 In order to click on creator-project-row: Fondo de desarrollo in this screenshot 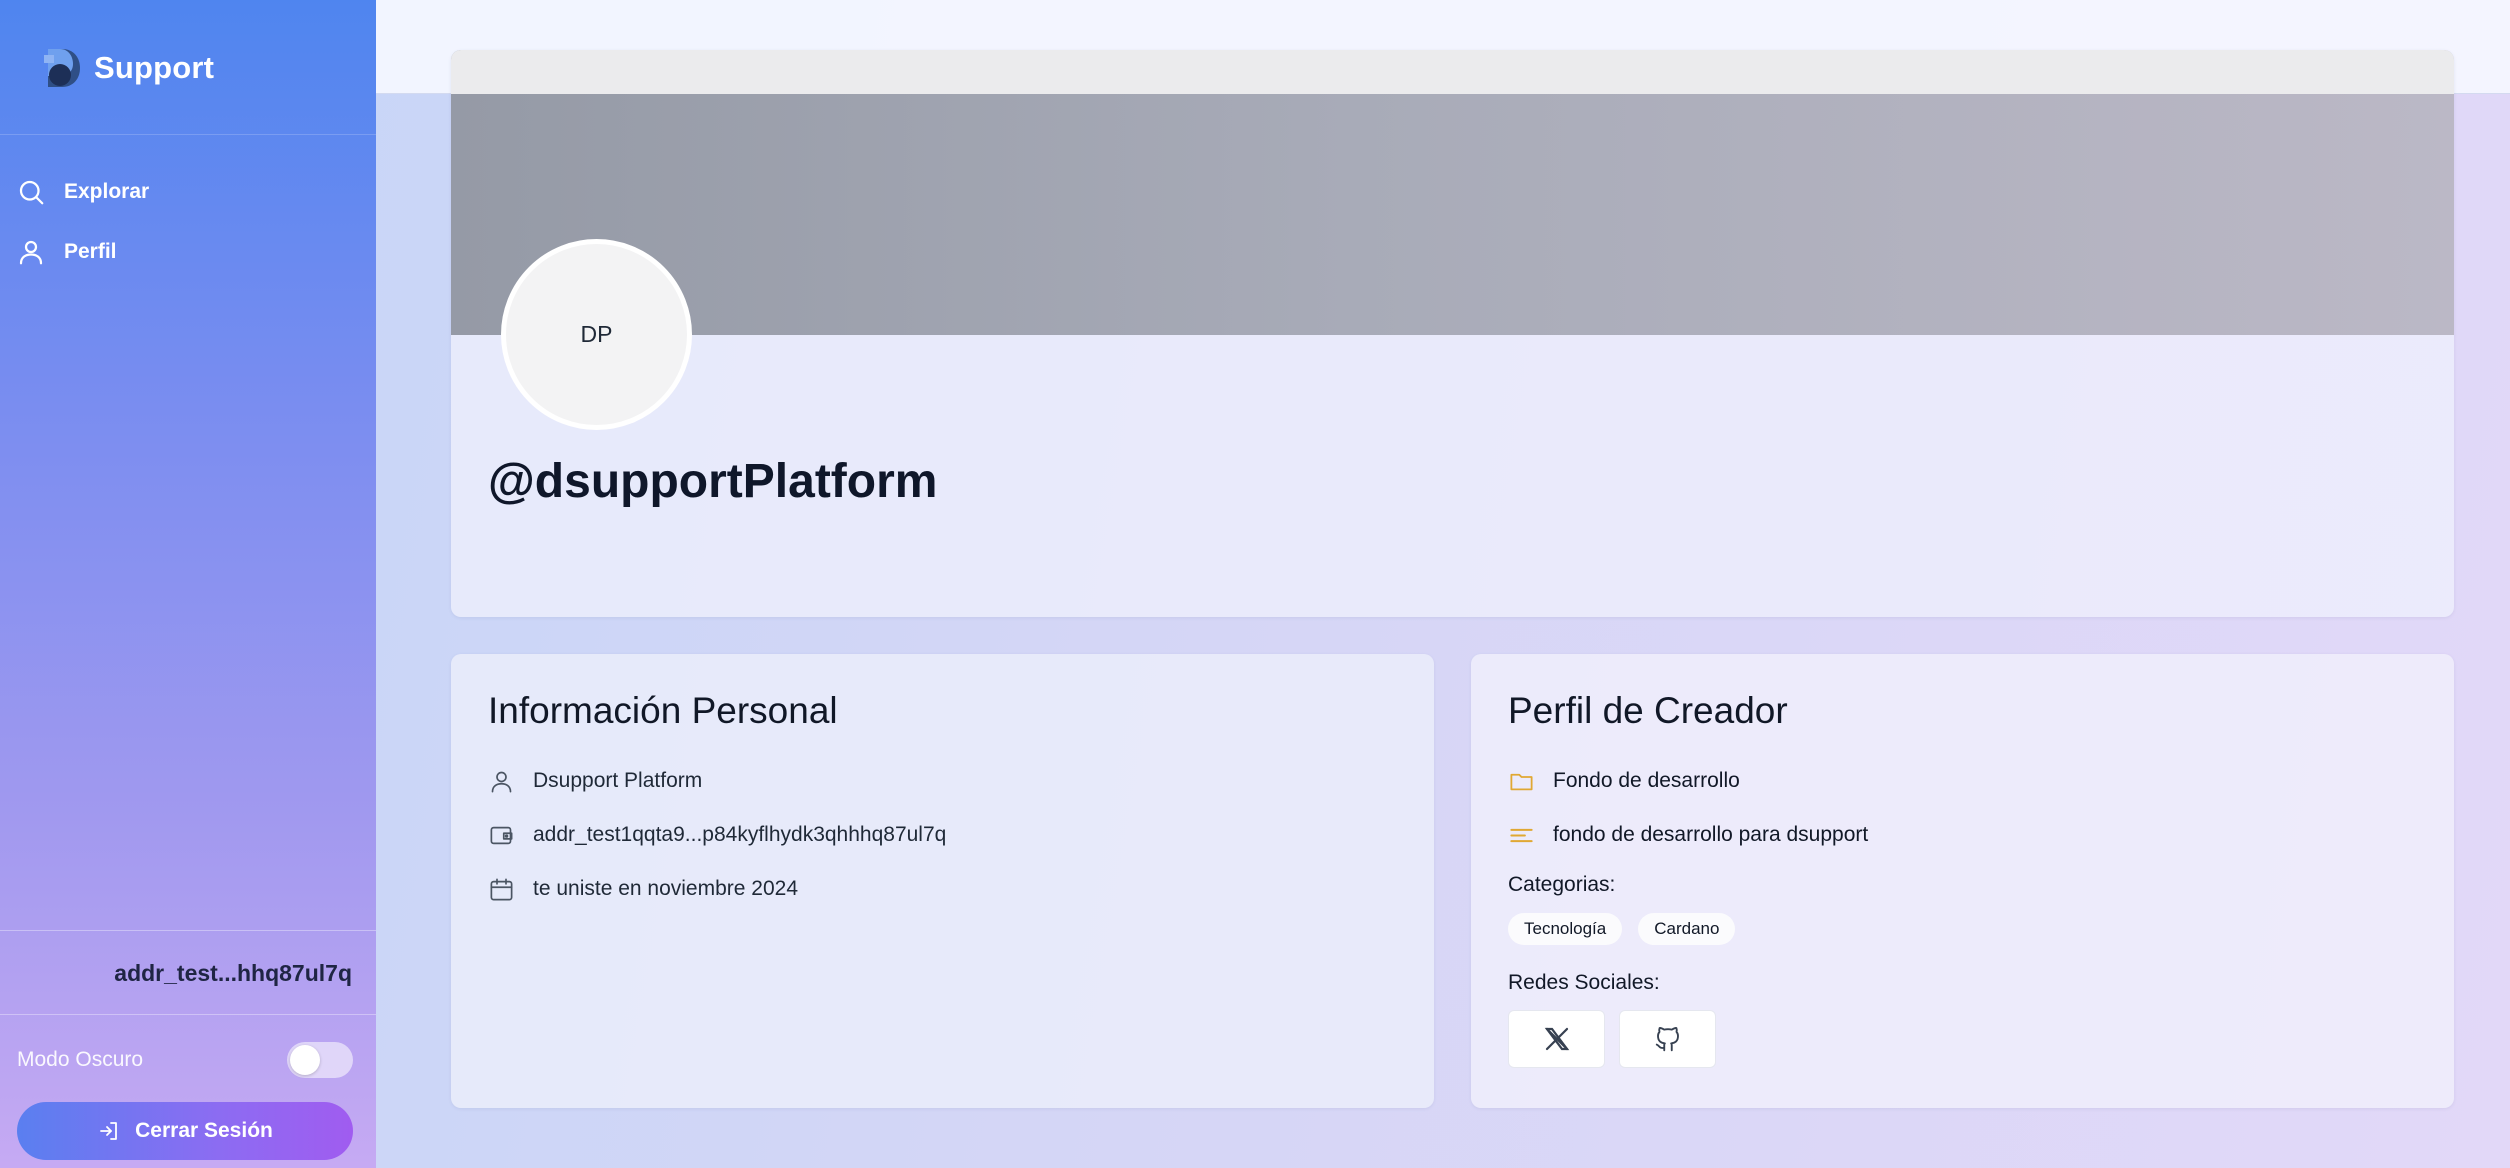, I will do `click(1624, 781)`.